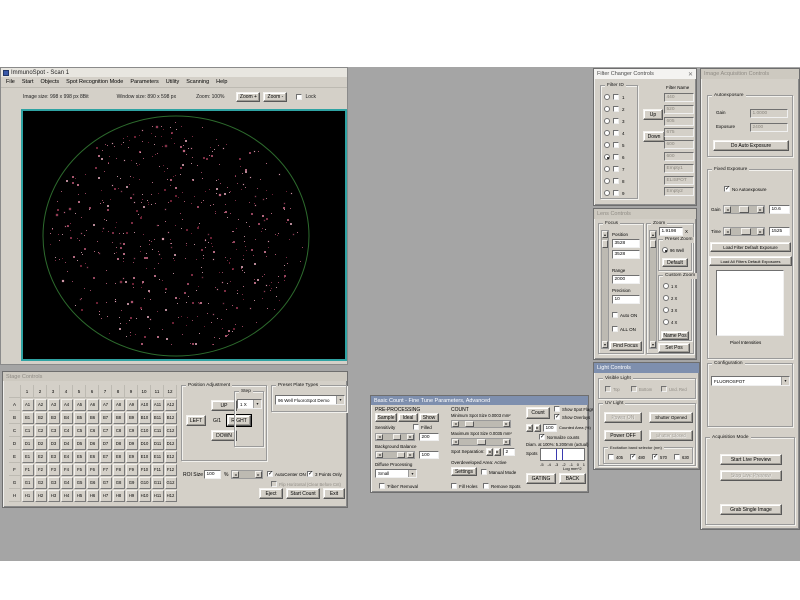  What do you see at coordinates (170, 417) in the screenshot?
I see `well-B12: B12` at bounding box center [170, 417].